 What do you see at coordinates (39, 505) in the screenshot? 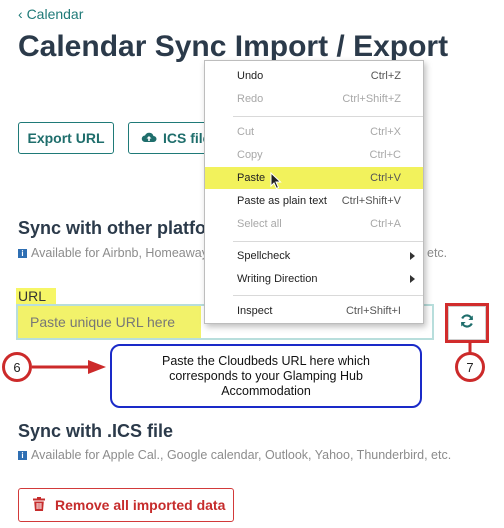
I see `trash-icon` at bounding box center [39, 505].